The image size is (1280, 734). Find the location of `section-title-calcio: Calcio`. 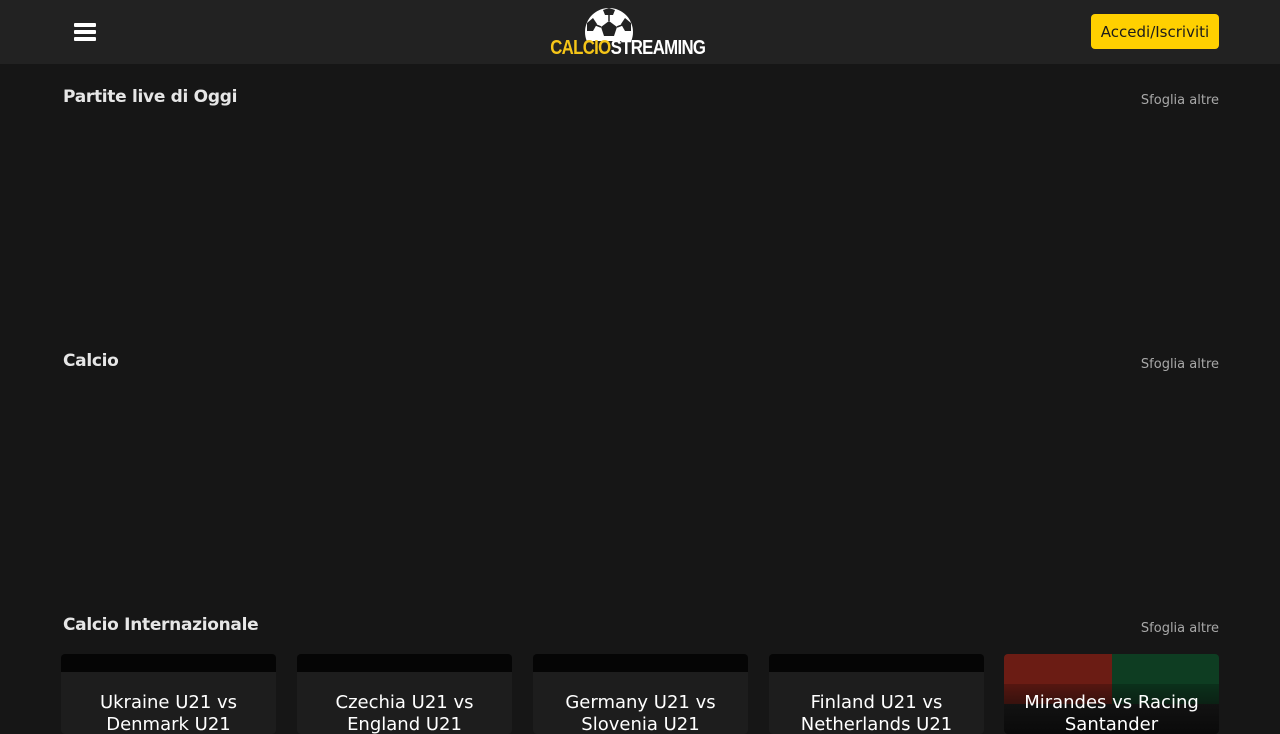

section-title-calcio: Calcio is located at coordinates (91, 361).